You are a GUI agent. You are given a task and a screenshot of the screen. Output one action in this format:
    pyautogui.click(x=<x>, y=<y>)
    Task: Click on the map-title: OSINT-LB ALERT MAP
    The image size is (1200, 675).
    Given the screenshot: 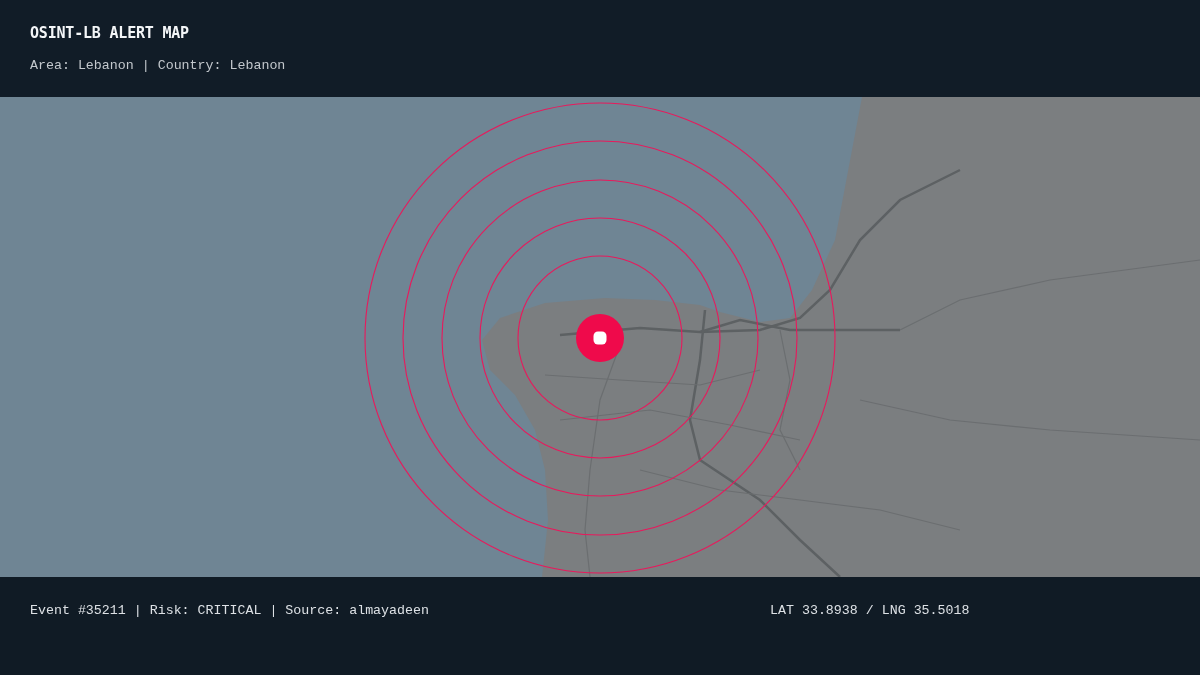 What is the action you would take?
    pyautogui.click(x=109, y=33)
    